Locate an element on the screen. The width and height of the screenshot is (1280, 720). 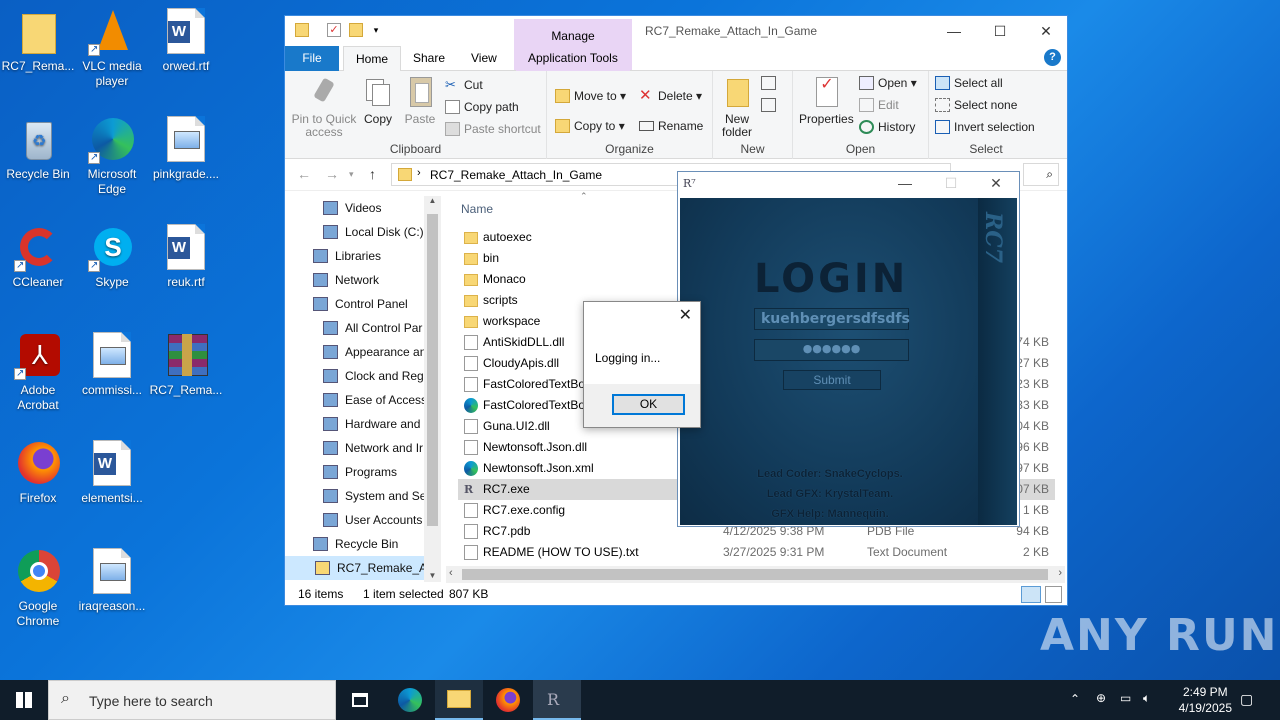
show-hidden-icons: ⌃ is located at coordinates (1075, 699).